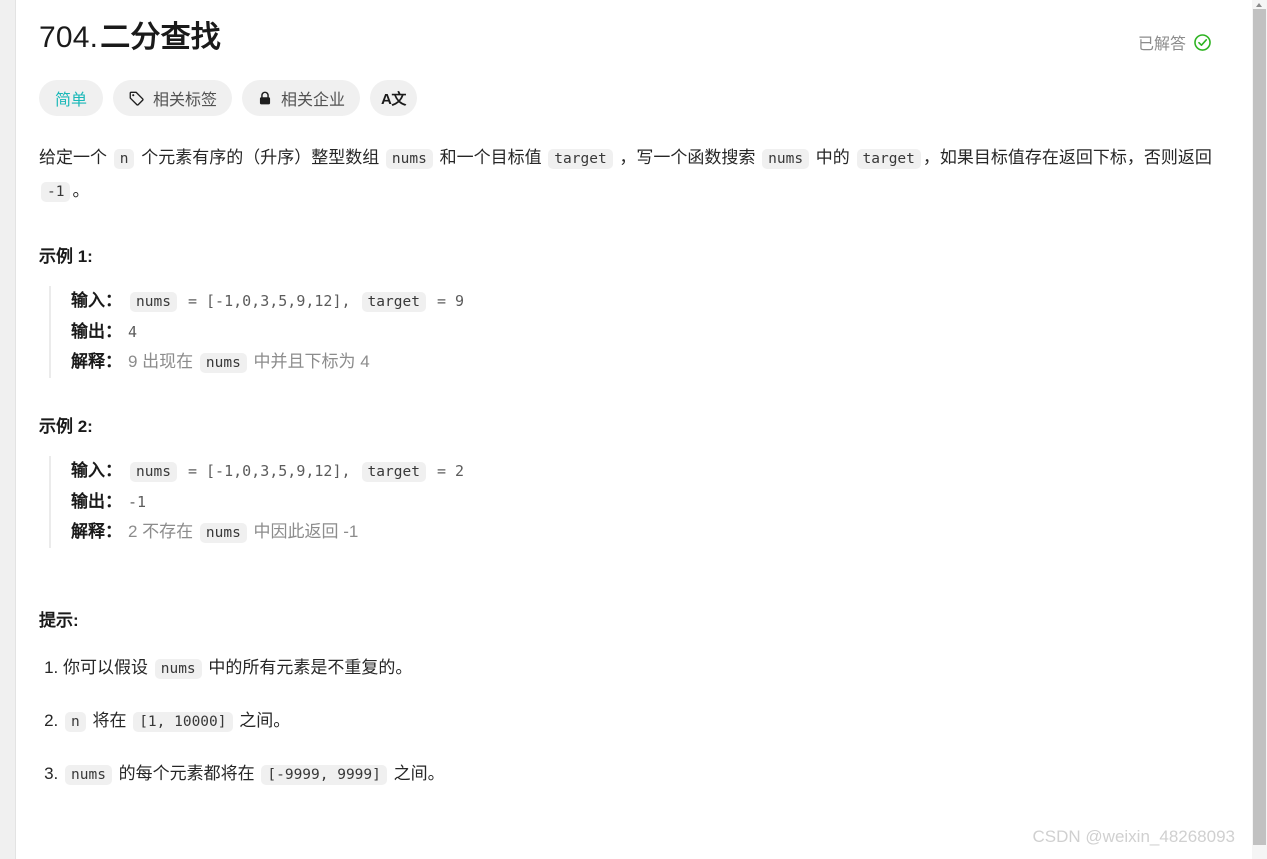  Describe the element at coordinates (1067, 157) in the screenshot. I see `desc-part-6: ，如果目标值存在返回下标，否则返回` at that location.